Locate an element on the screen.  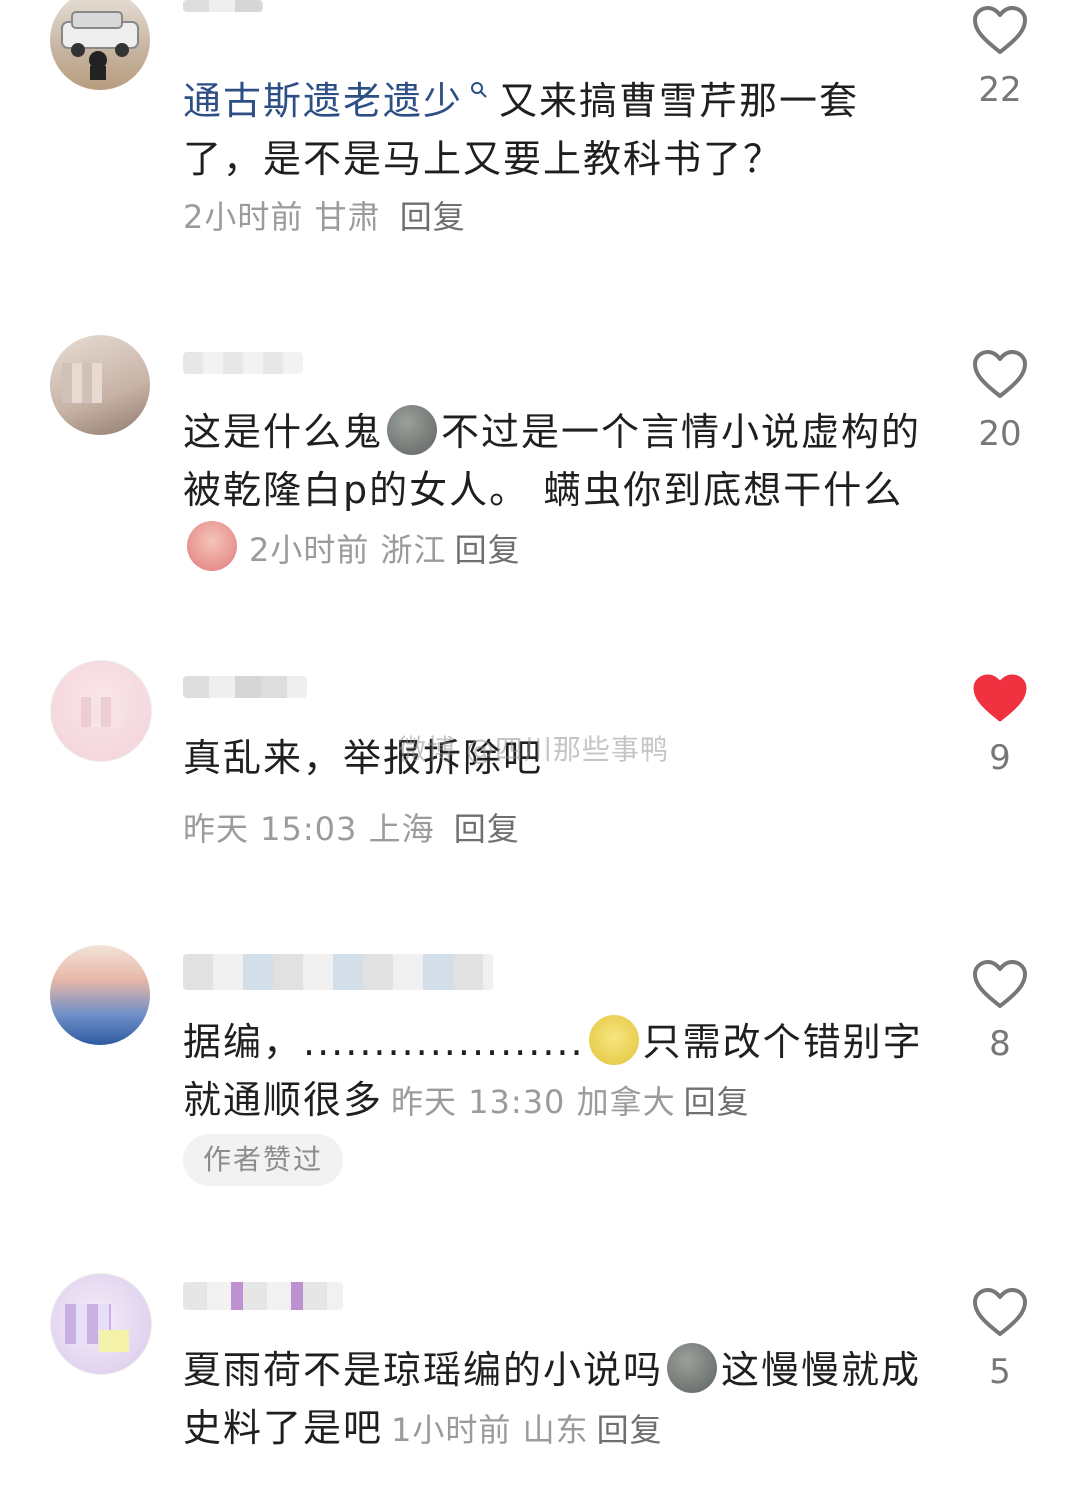
like-button: 22 is located at coordinates (1000, 58).